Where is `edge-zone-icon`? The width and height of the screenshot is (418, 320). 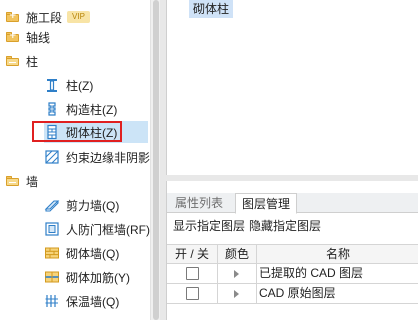 edge-zone-icon is located at coordinates (52, 157).